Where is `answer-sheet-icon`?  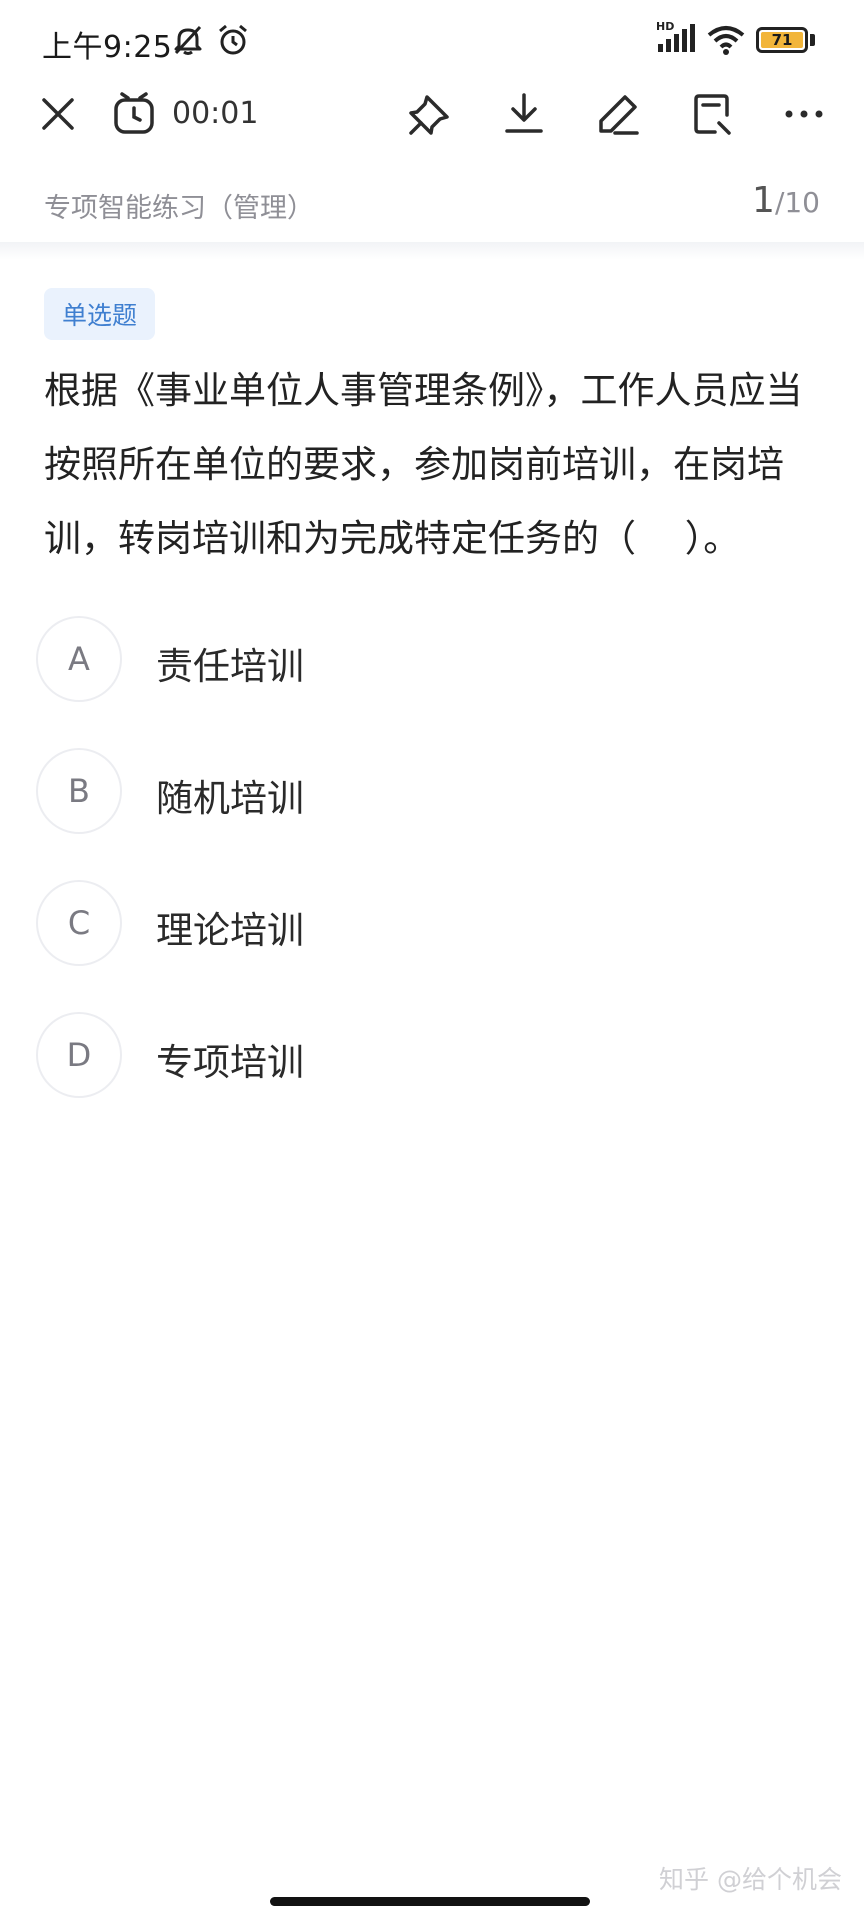
answer-sheet-icon is located at coordinates (712, 114).